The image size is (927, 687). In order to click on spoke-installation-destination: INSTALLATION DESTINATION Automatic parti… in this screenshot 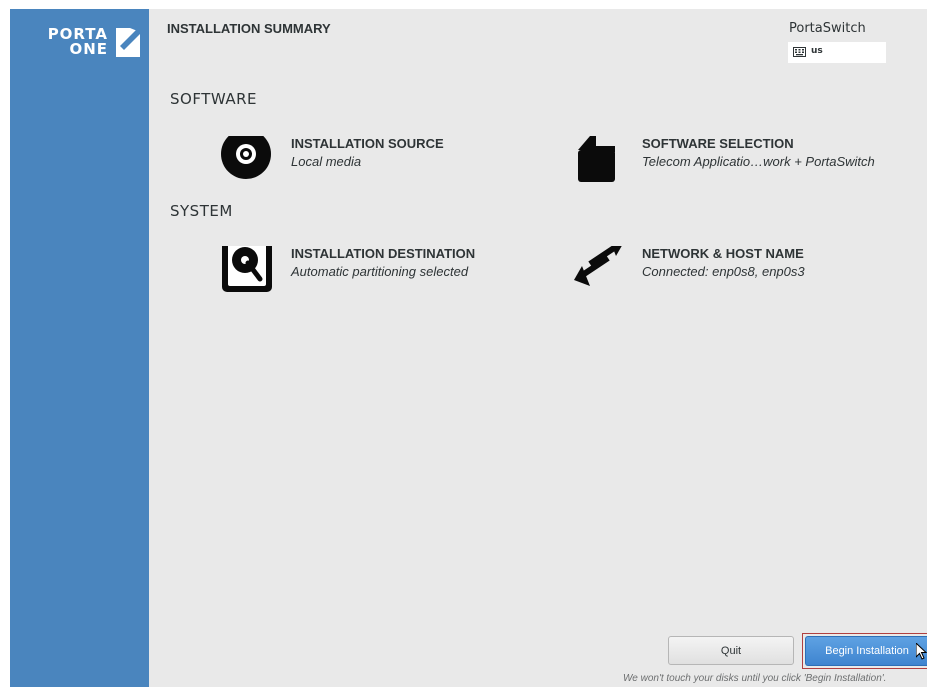, I will do `click(391, 272)`.